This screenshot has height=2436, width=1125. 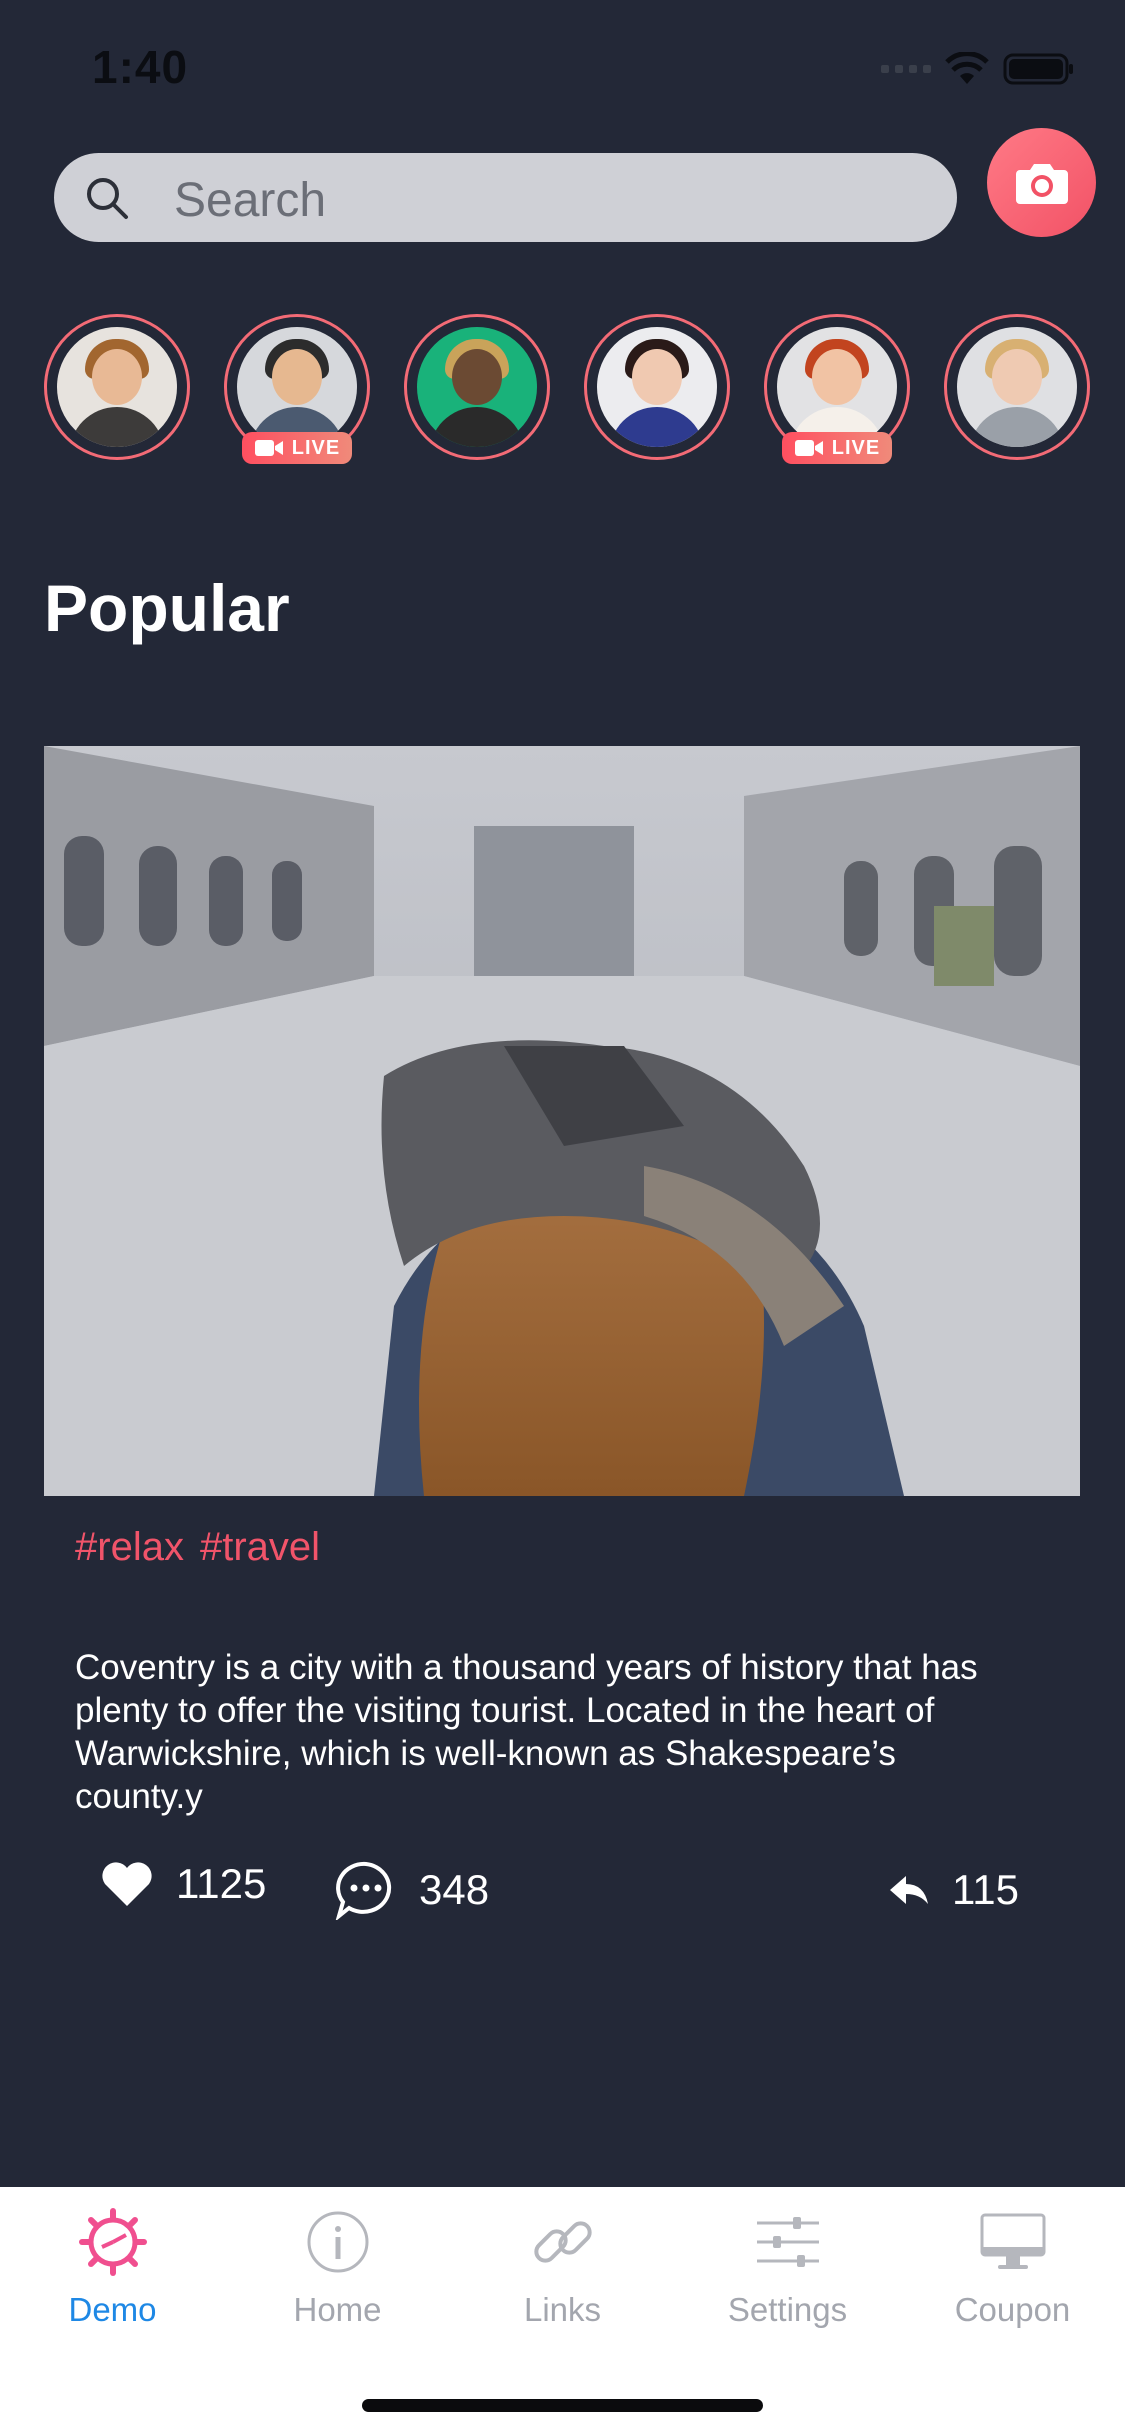 I want to click on search-placeholder: Search, so click(x=250, y=200).